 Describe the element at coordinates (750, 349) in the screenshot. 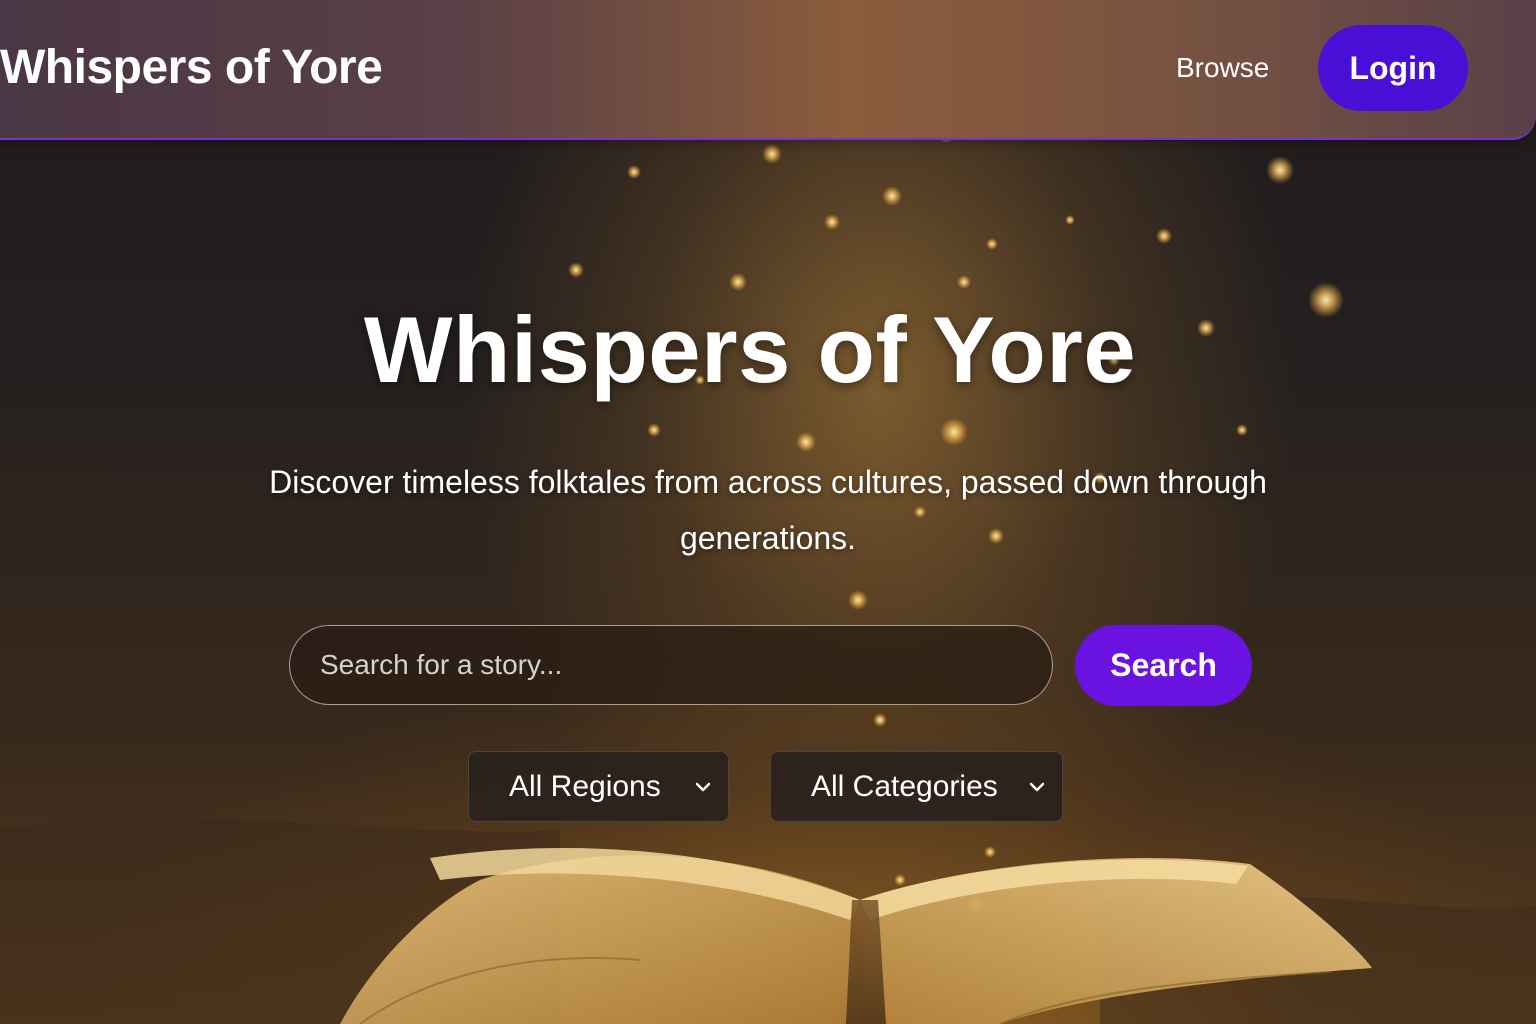

I see `hero-title: Whispers of Yore` at that location.